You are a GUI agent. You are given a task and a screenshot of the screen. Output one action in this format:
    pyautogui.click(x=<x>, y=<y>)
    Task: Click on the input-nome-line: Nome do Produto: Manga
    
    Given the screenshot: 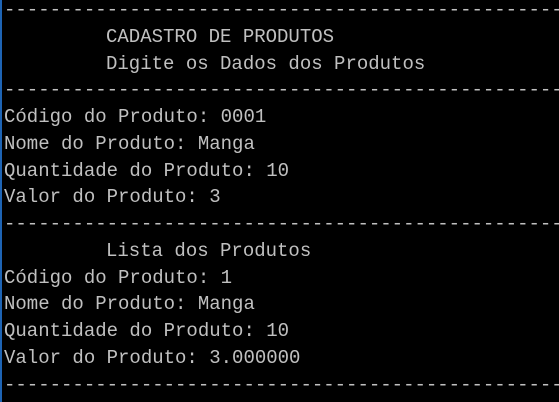 What is the action you would take?
    pyautogui.click(x=129, y=143)
    